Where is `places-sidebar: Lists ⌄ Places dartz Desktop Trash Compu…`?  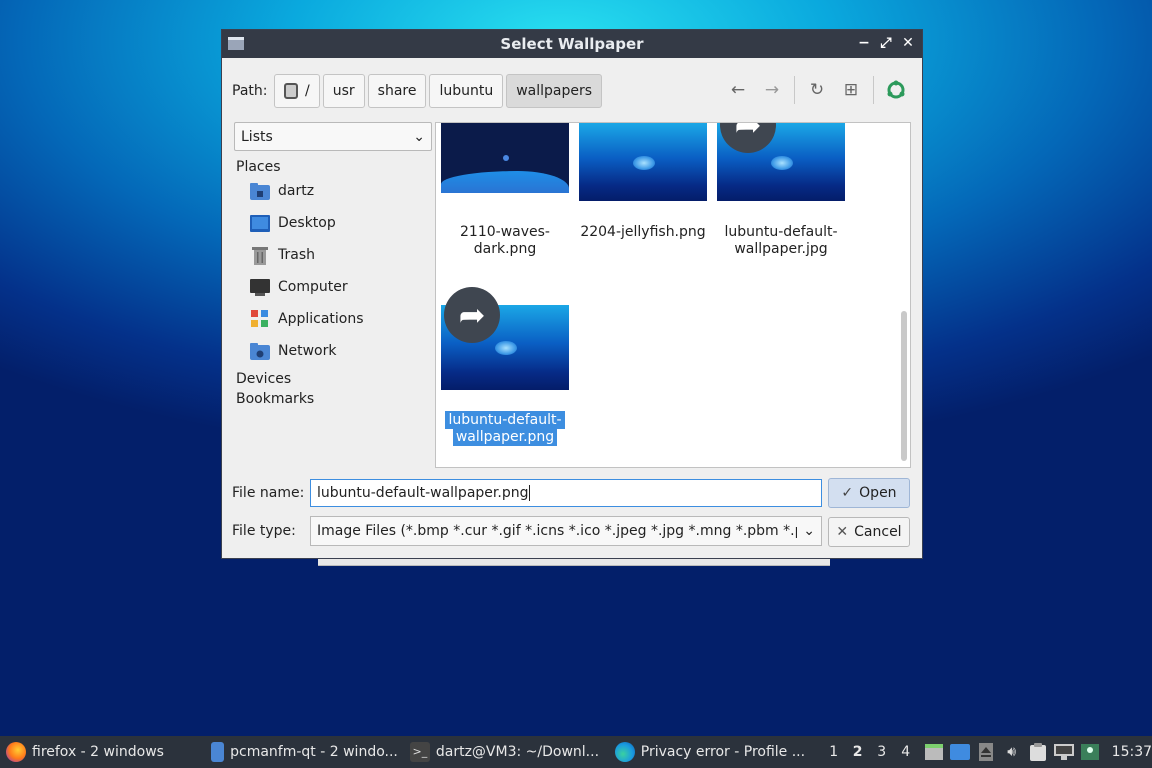 places-sidebar: Lists ⌄ Places dartz Desktop Trash Compu… is located at coordinates (333, 264).